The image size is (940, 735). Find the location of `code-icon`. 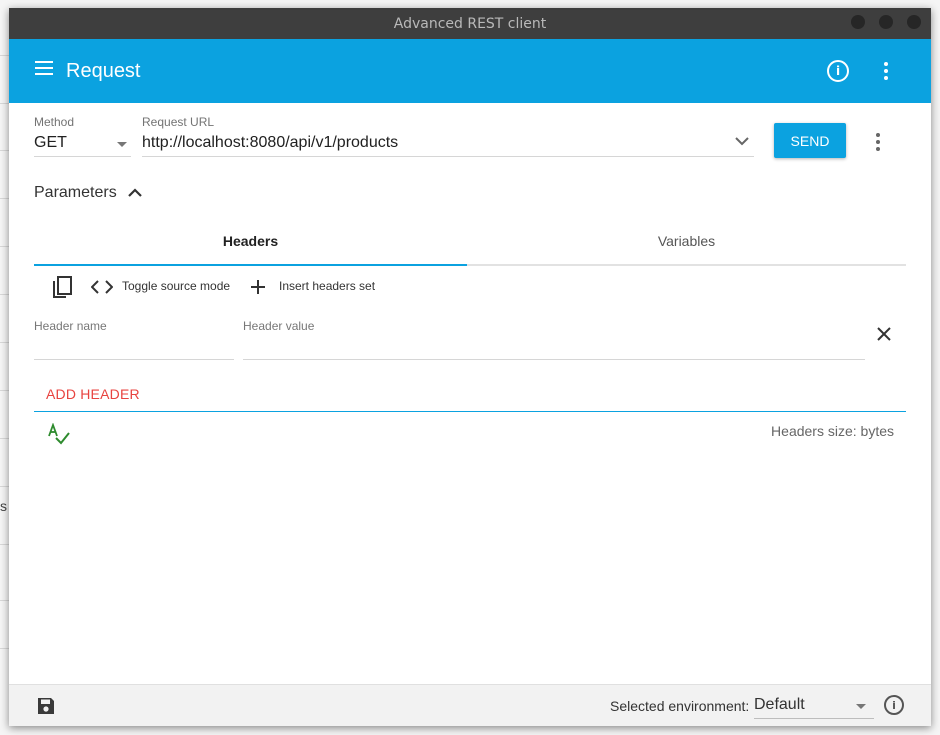

code-icon is located at coordinates (102, 287).